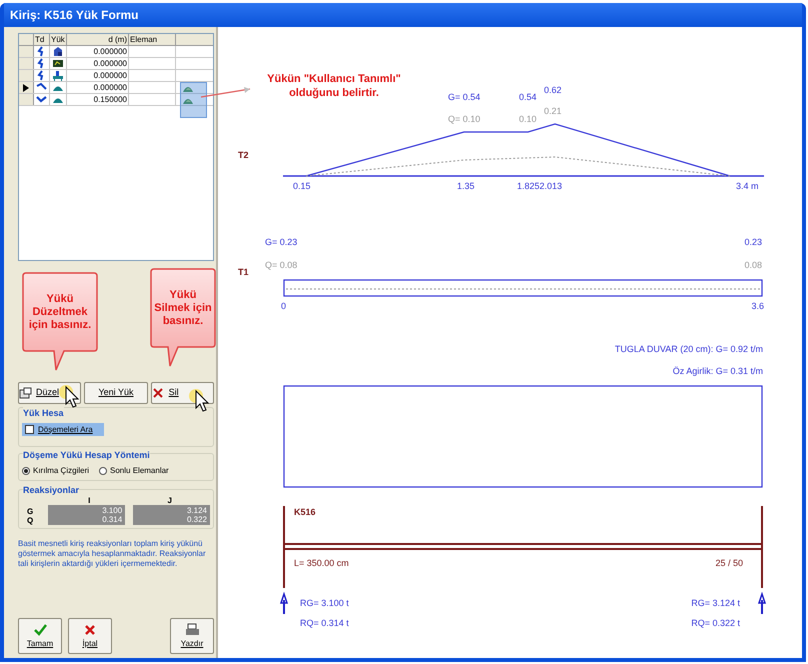  What do you see at coordinates (753, 265) in the screenshot?
I see `load-value: 0.08` at bounding box center [753, 265].